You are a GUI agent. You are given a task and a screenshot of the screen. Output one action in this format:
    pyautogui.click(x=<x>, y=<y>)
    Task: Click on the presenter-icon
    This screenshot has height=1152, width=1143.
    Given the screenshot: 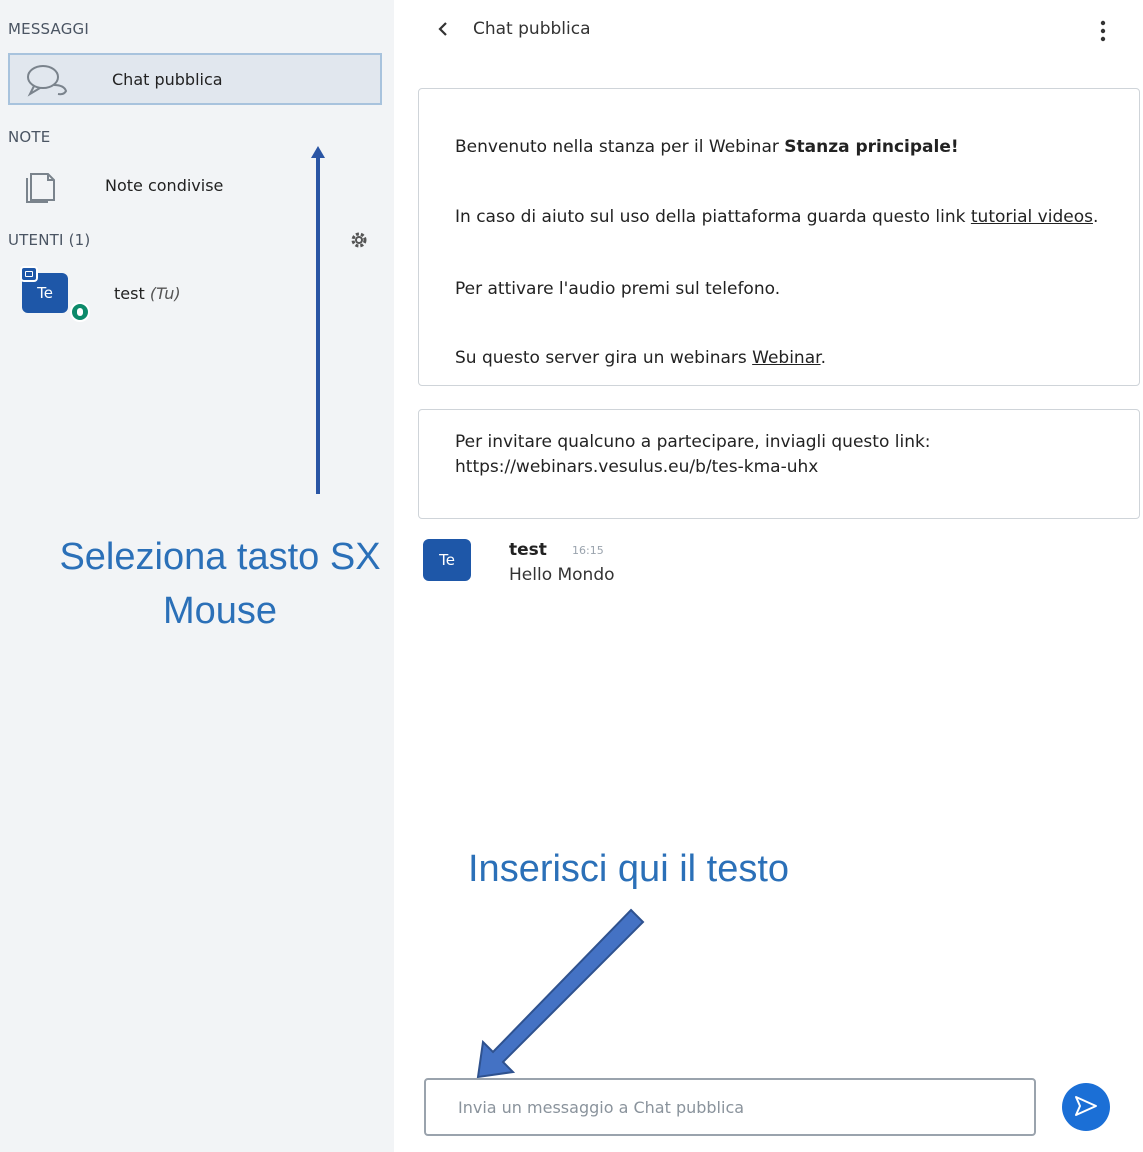 What is the action you would take?
    pyautogui.click(x=29, y=274)
    